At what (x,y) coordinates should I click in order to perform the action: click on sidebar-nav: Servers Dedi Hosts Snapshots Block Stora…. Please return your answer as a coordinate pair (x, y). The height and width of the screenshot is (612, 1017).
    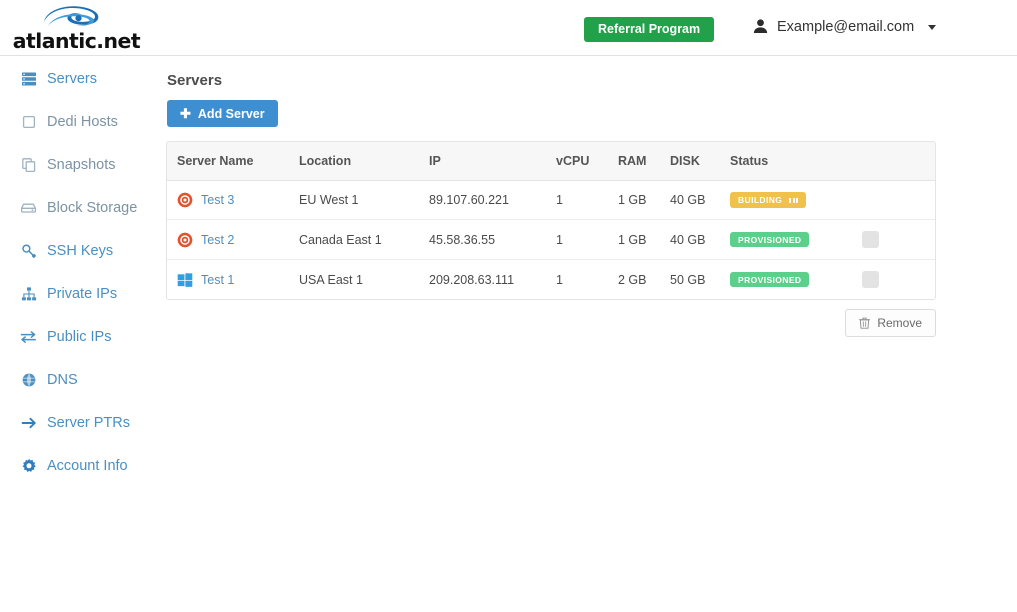
    Looking at the image, I should click on (82, 272).